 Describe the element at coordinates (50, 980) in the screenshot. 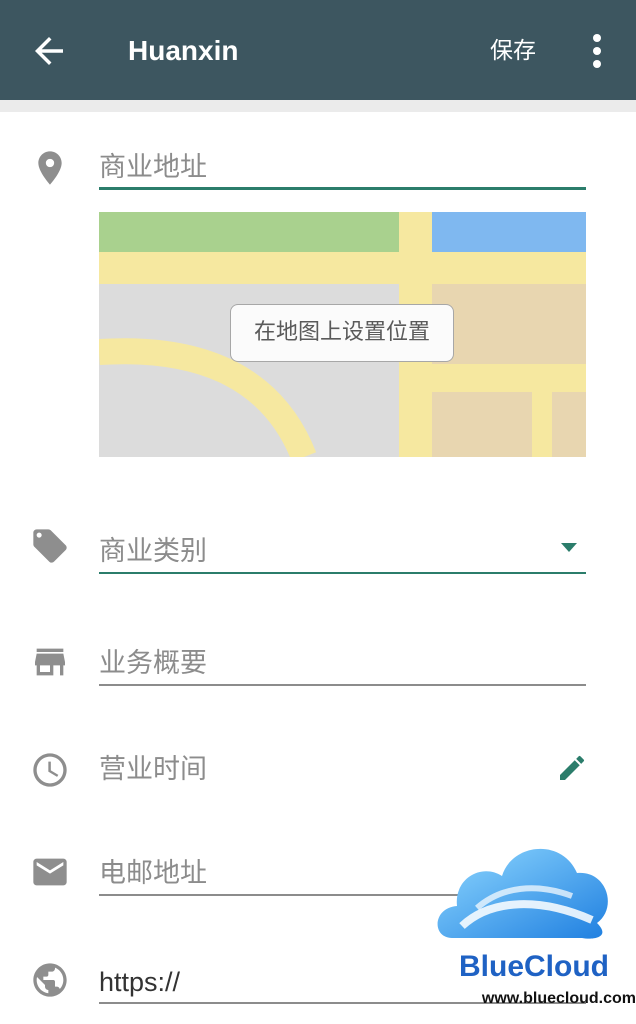

I see `globe-icon` at that location.